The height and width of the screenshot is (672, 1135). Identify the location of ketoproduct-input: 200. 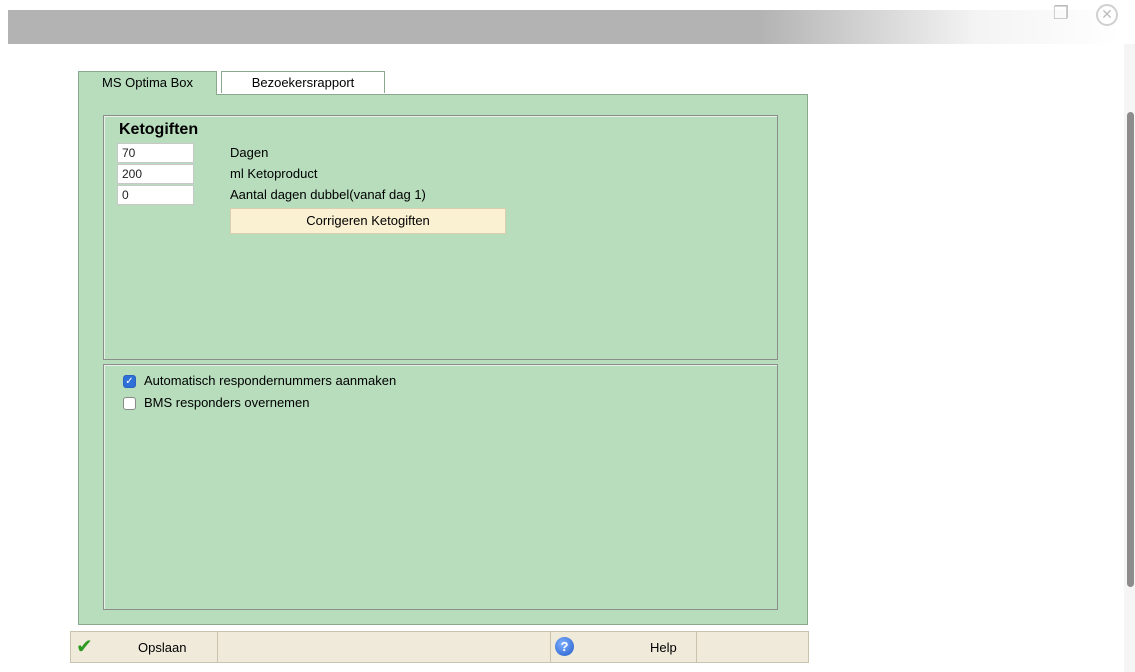
(155, 174).